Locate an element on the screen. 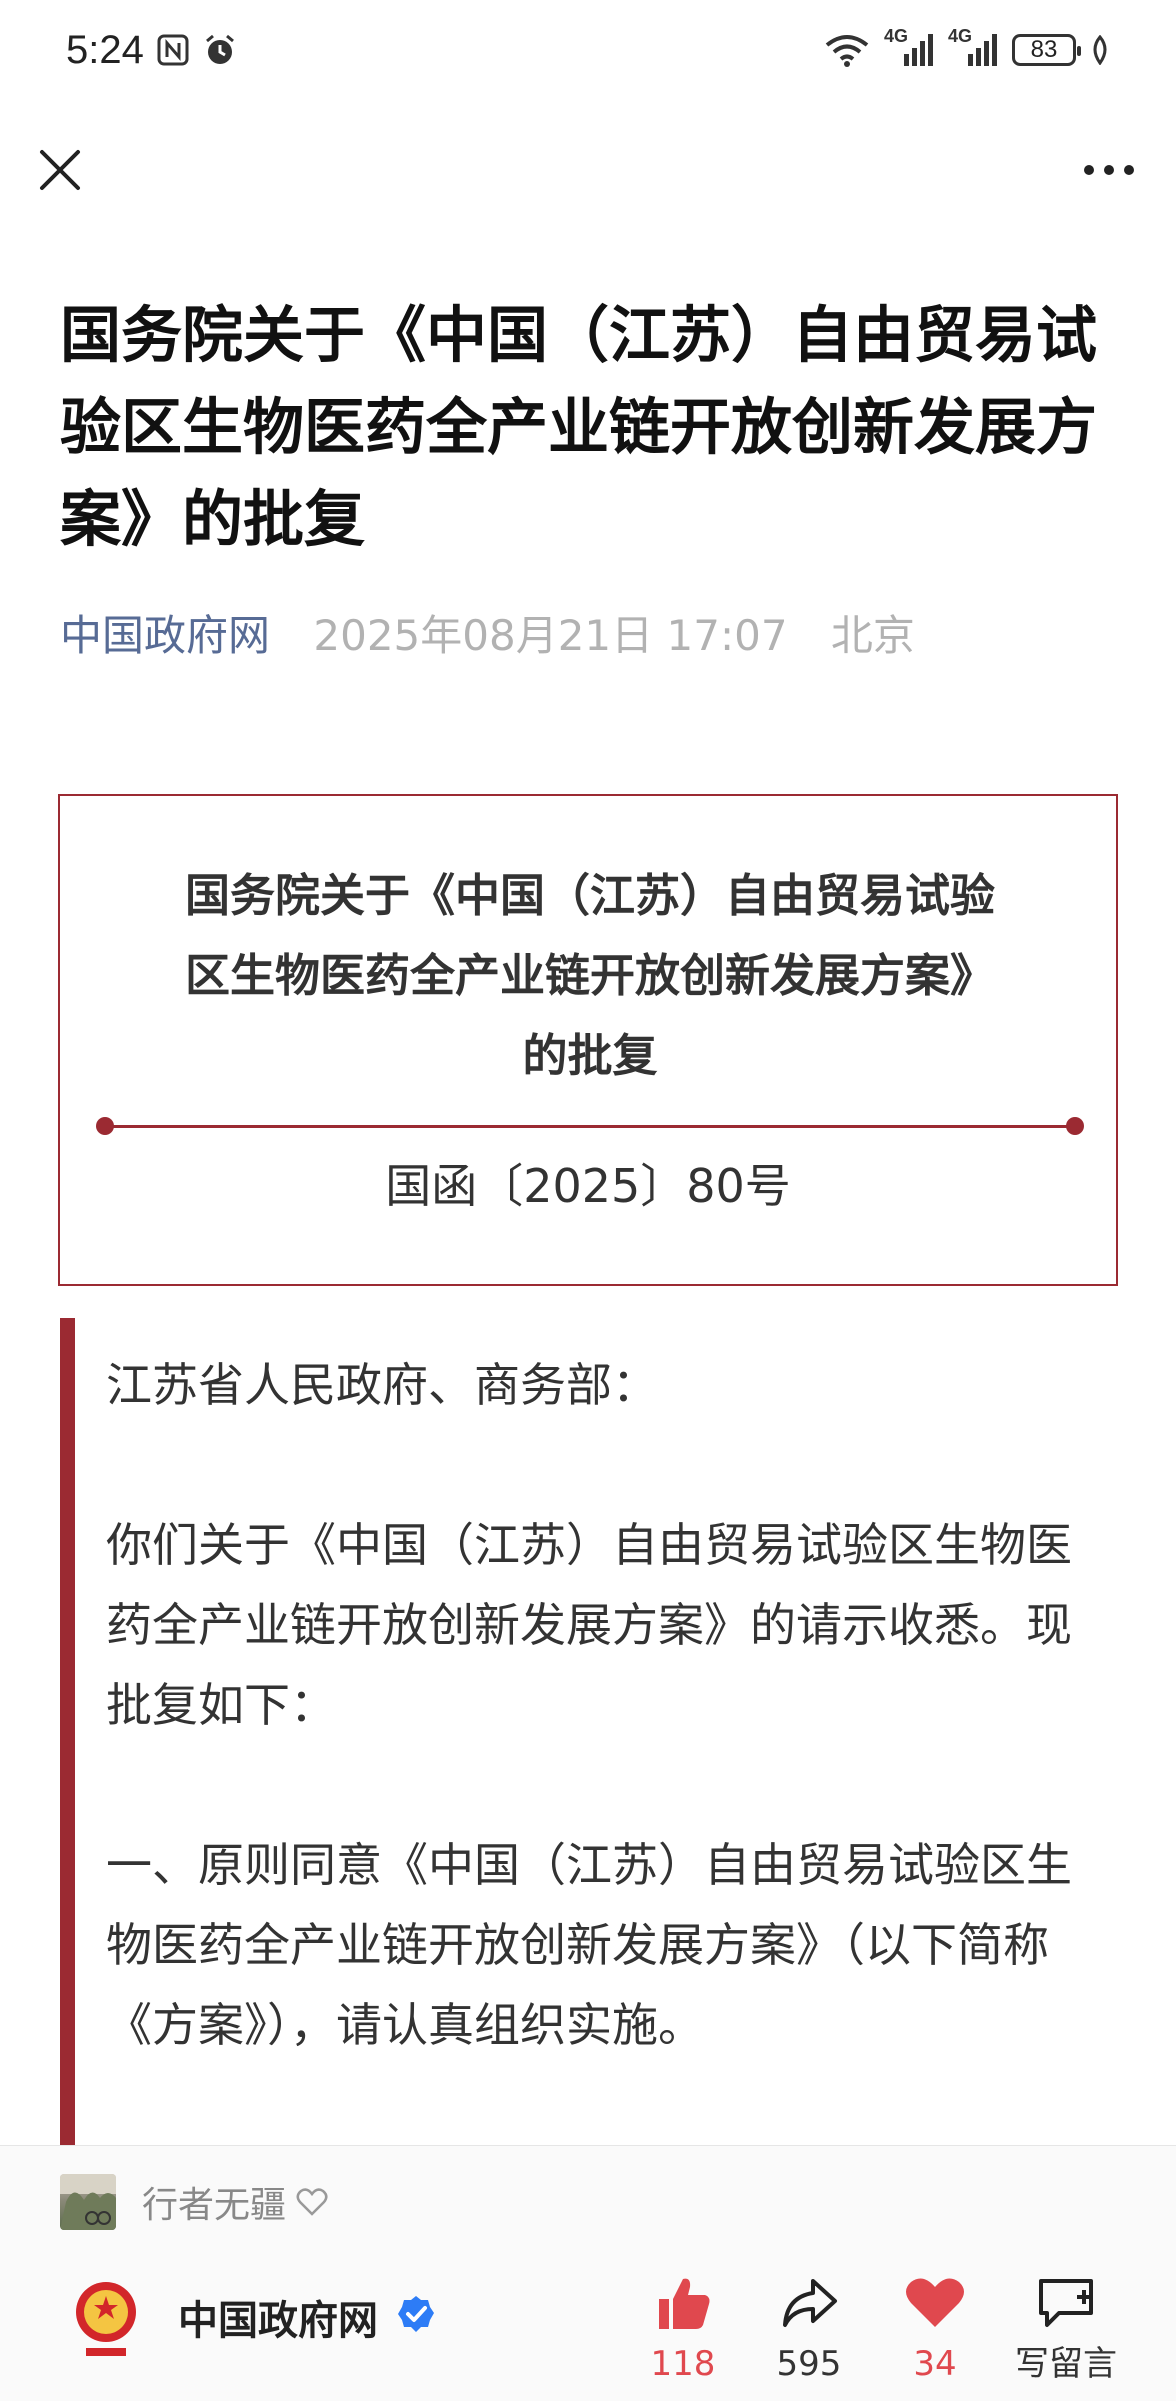 This screenshot has width=1176, height=2401. article-meta: 中国政府网 2025年08月21日 17:07 北京 is located at coordinates (487, 636).